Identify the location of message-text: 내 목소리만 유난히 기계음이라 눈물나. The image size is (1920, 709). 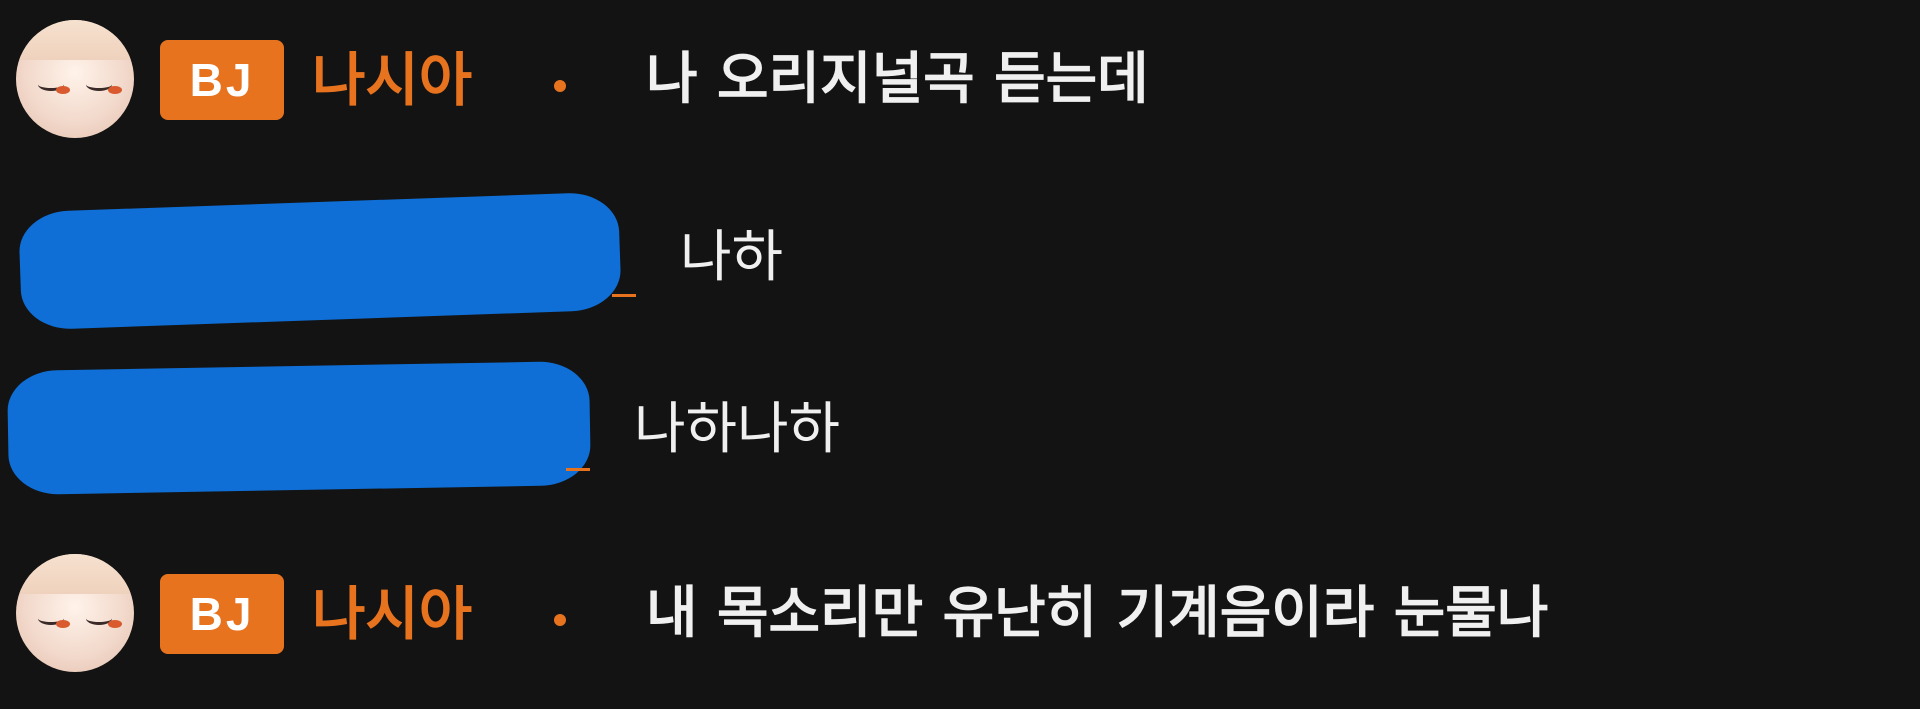
(1097, 613).